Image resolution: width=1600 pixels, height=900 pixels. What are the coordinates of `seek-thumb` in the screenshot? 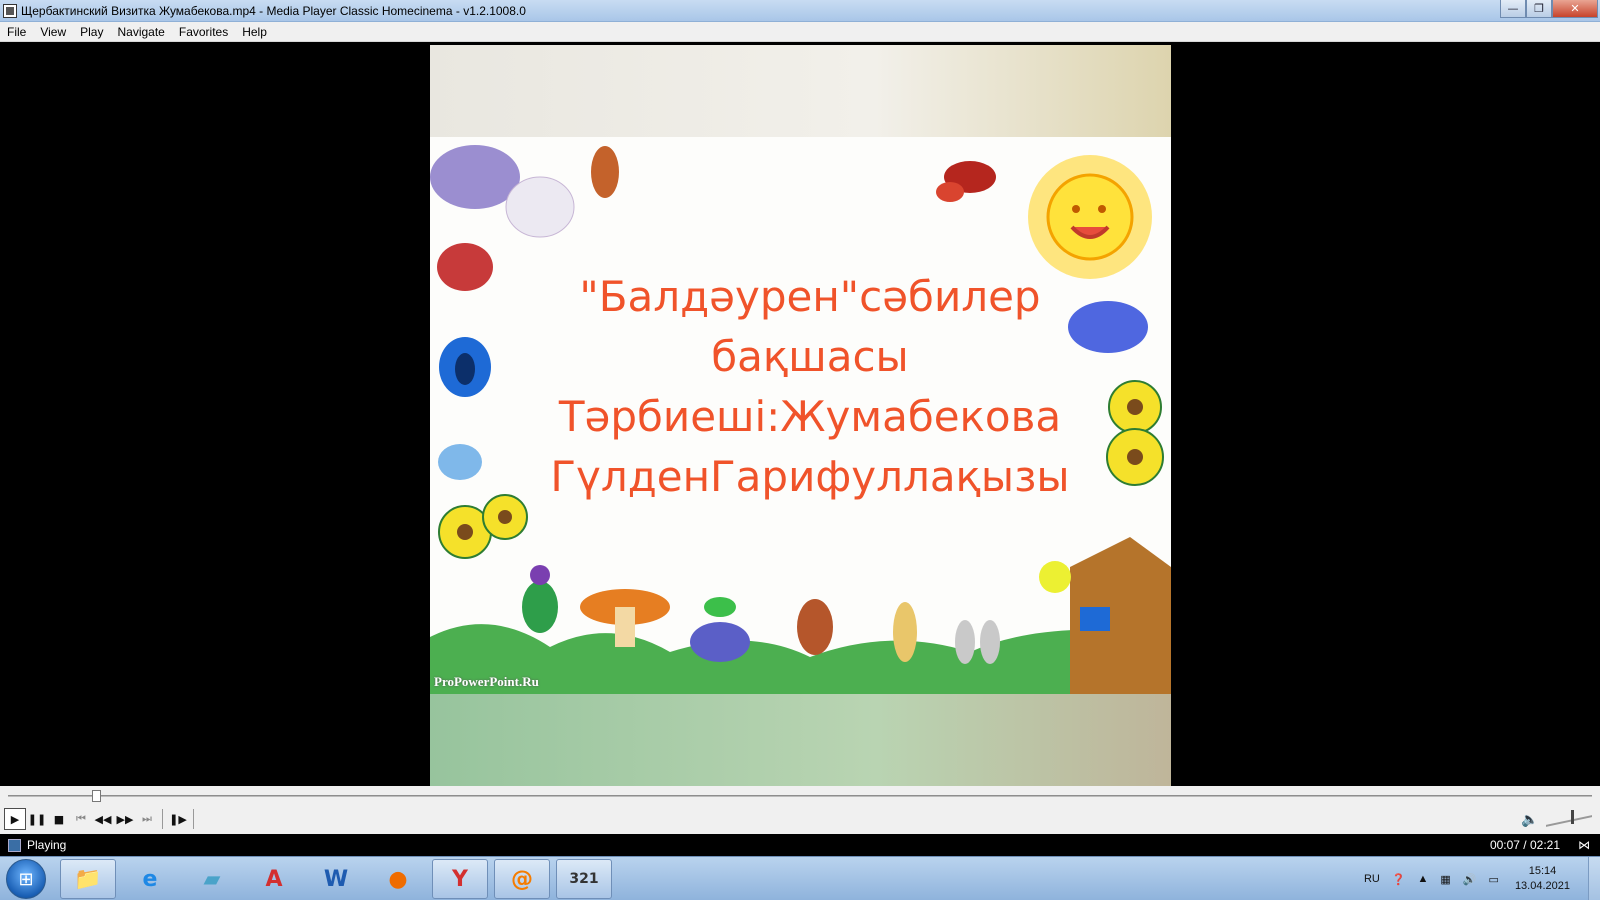 It's located at (96, 796).